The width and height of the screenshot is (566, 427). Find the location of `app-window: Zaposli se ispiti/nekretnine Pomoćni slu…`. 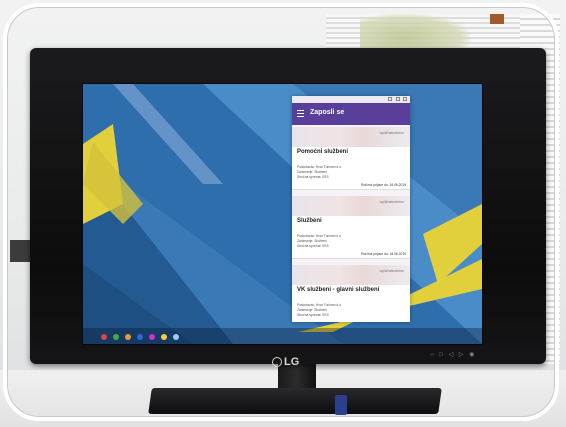

app-window: Zaposli se ispiti/nekretnine Pomoćni slu… is located at coordinates (351, 209).